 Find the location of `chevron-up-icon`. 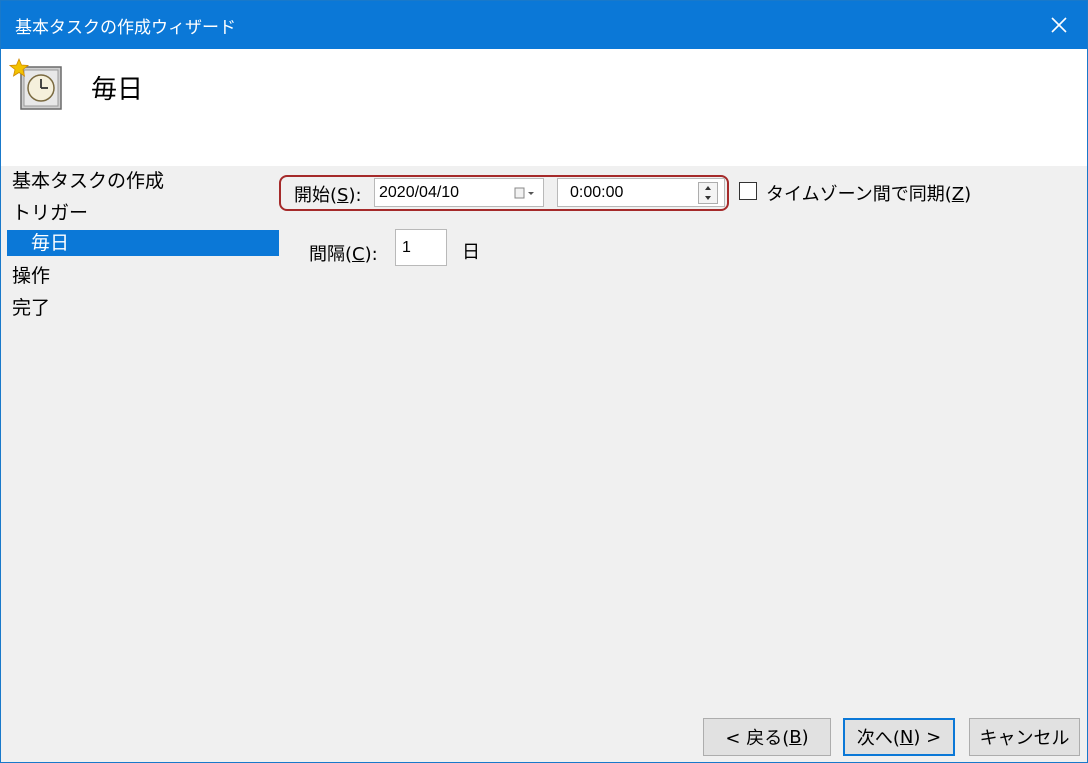

chevron-up-icon is located at coordinates (708, 188).